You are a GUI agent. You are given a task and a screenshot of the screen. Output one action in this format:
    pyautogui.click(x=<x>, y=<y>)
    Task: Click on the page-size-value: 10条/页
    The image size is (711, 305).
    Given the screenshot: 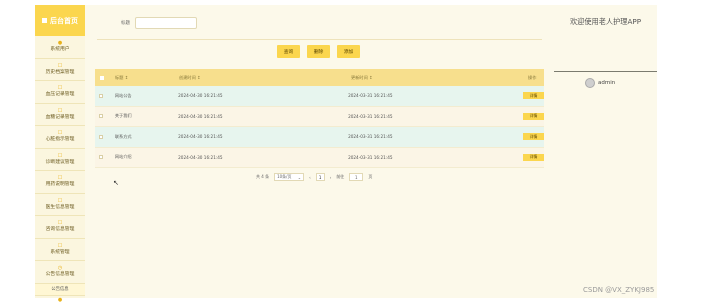 What is the action you would take?
    pyautogui.click(x=284, y=176)
    